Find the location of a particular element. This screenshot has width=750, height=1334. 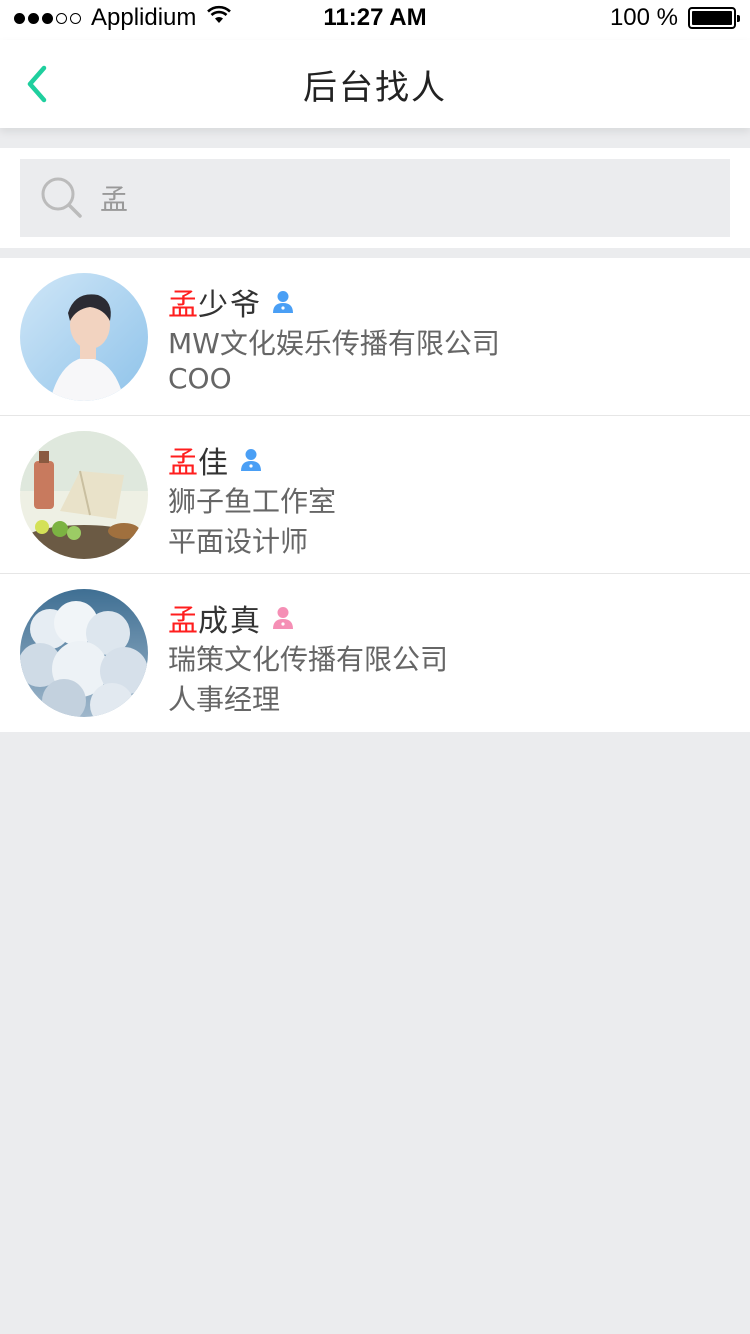

contact-name: 孟 佳 is located at coordinates (215, 460).